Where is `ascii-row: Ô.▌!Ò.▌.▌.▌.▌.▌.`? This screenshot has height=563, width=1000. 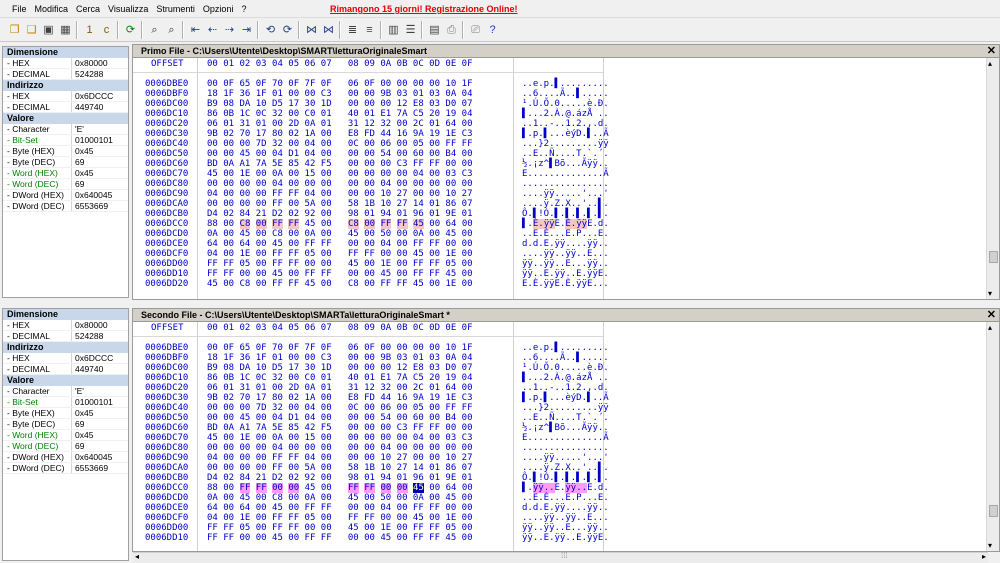
ascii-row: Ô.▌!Ò.▌.▌.▌.▌.▌. is located at coordinates (565, 214).